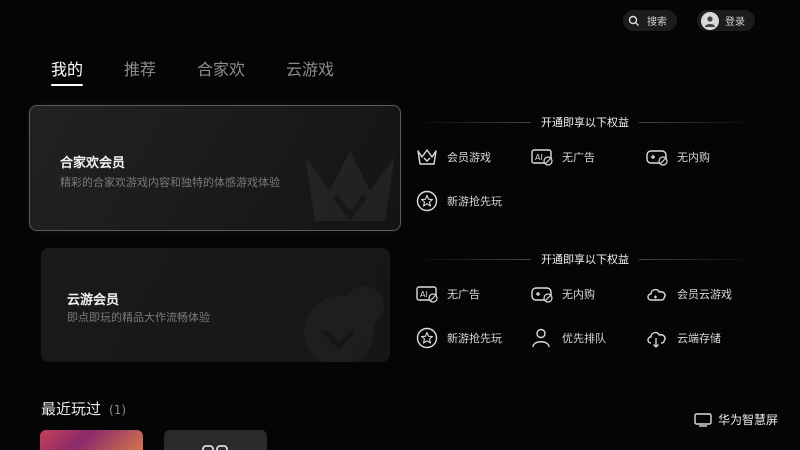 The width and height of the screenshot is (800, 450). What do you see at coordinates (140, 71) in the screenshot?
I see `tab-recommend: 推荐` at bounding box center [140, 71].